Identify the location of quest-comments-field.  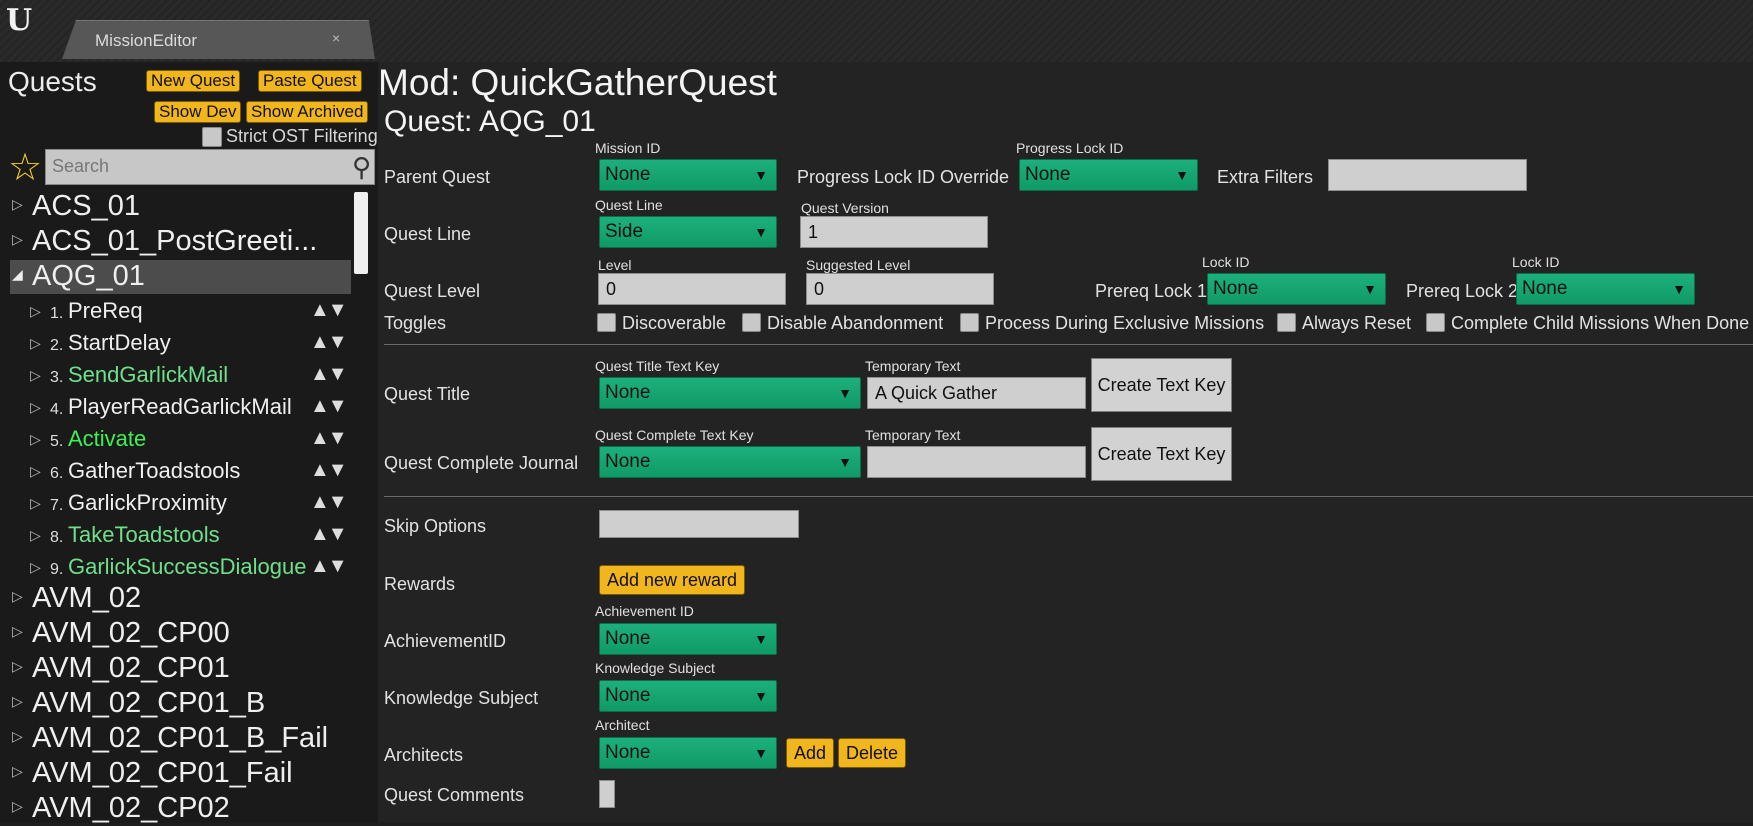
(607, 794).